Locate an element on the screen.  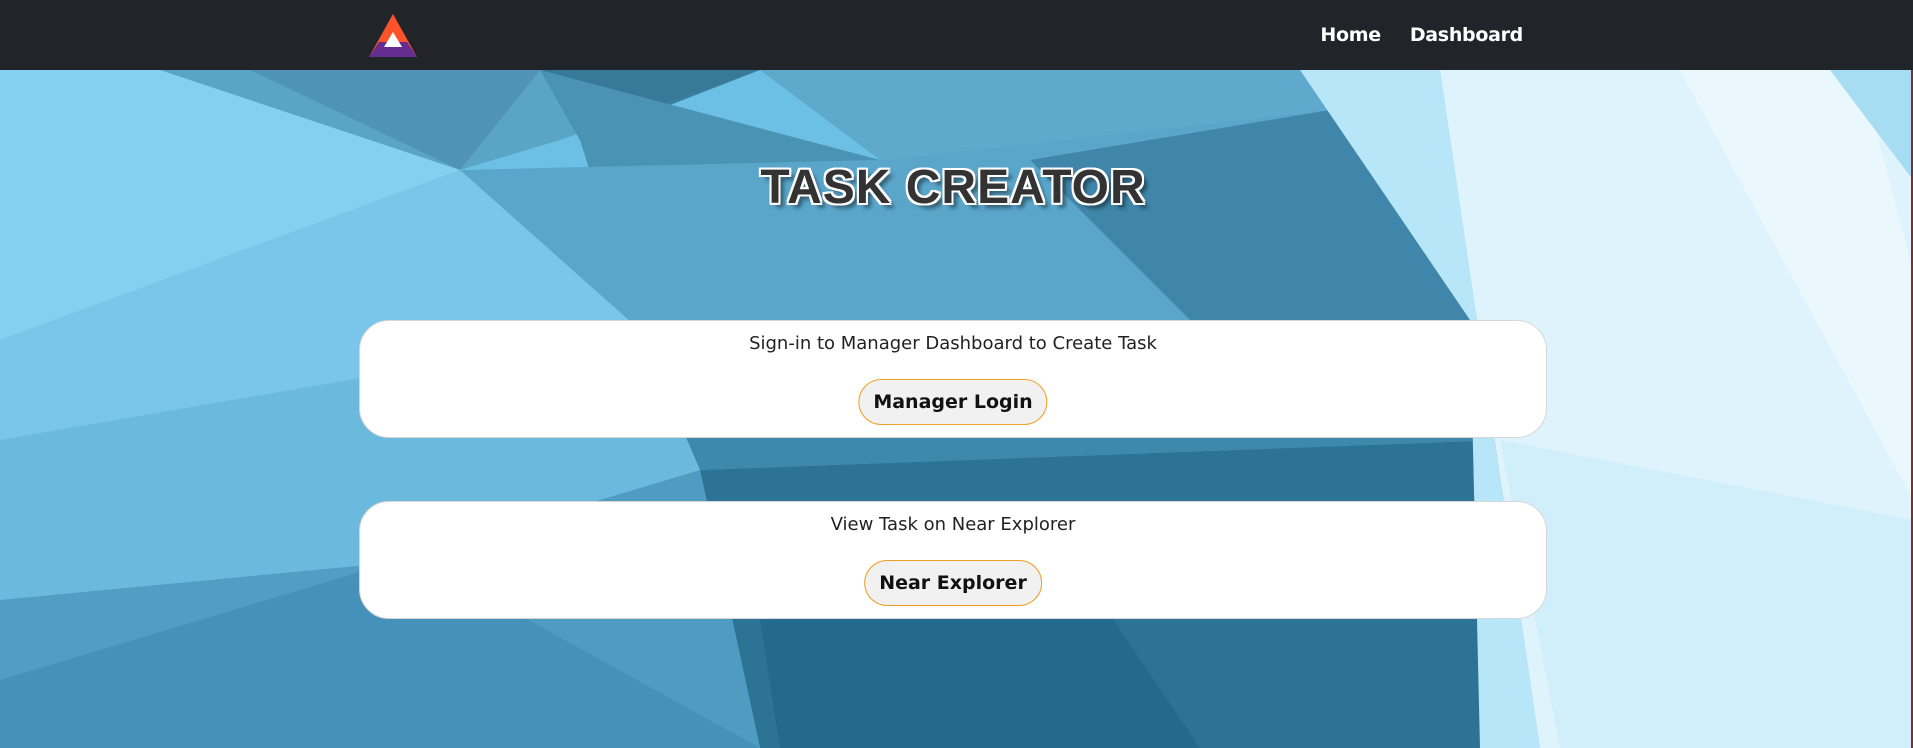
near-explorer-card: View Task on Near Explorer Near Explorer is located at coordinates (953, 560).